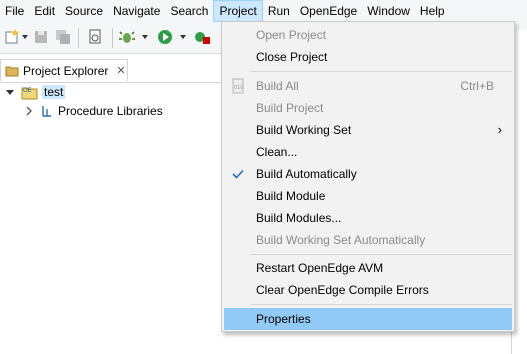  I want to click on open-file-icon, so click(95, 37).